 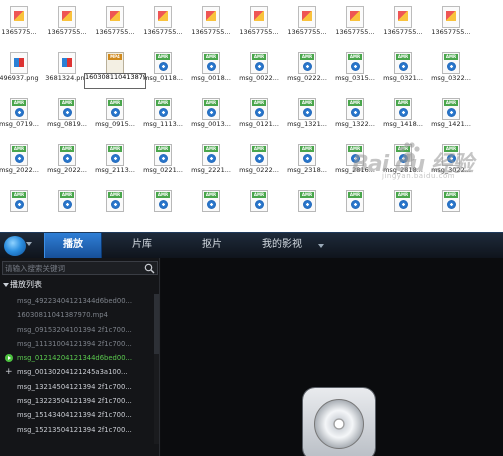 What do you see at coordinates (9, 372) in the screenshot?
I see `expand-plus-icon: +` at bounding box center [9, 372].